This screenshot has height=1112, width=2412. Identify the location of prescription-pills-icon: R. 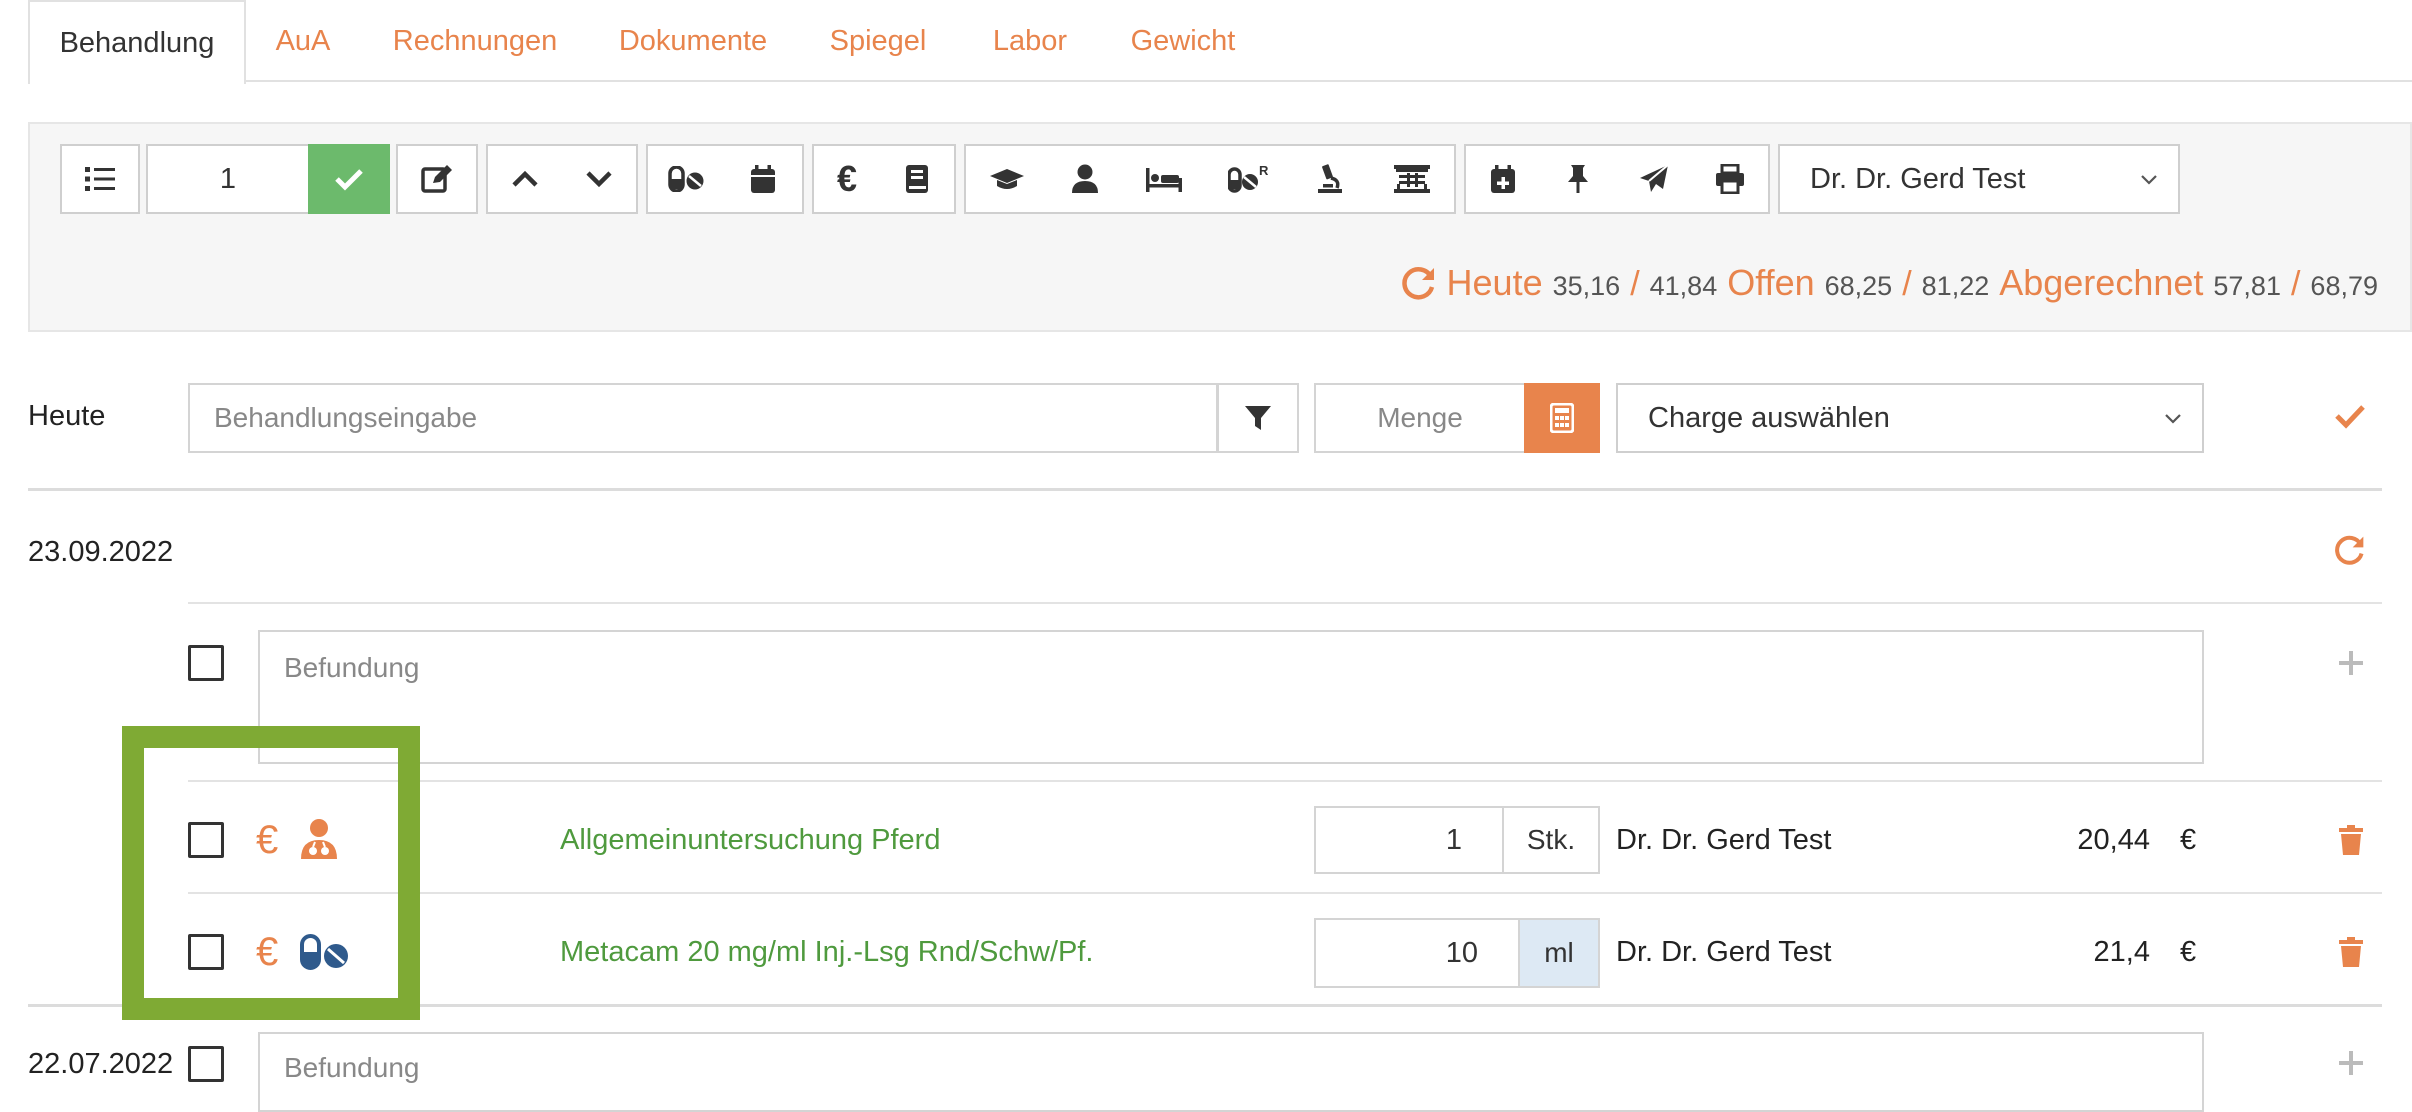
(1248, 178).